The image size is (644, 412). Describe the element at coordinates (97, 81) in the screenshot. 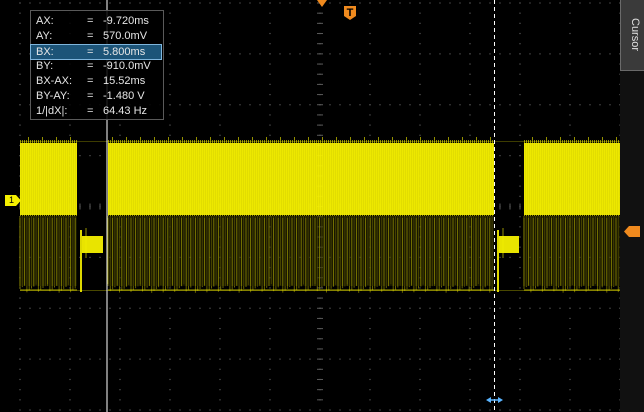

I see `cursor-readout-row: BX-AX: = 15.52ms` at that location.